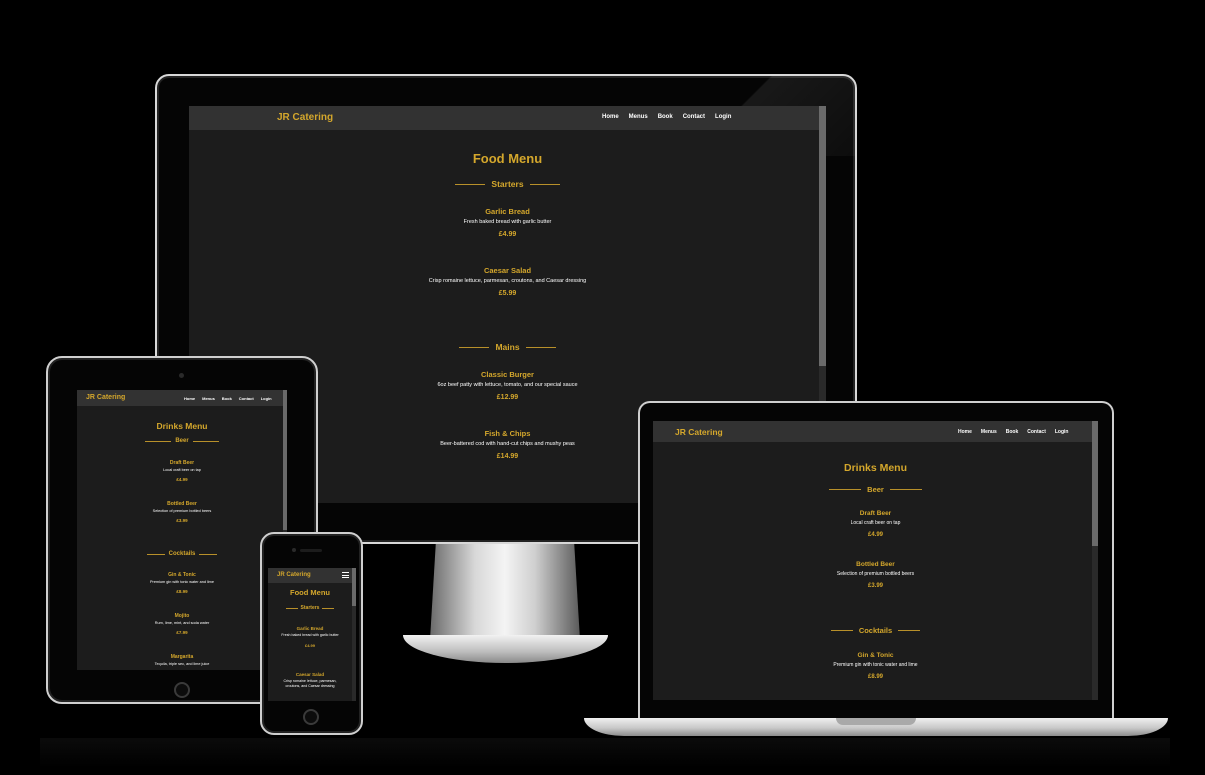 The width and height of the screenshot is (1205, 775). I want to click on laptop-section-beer: Beer, so click(875, 489).